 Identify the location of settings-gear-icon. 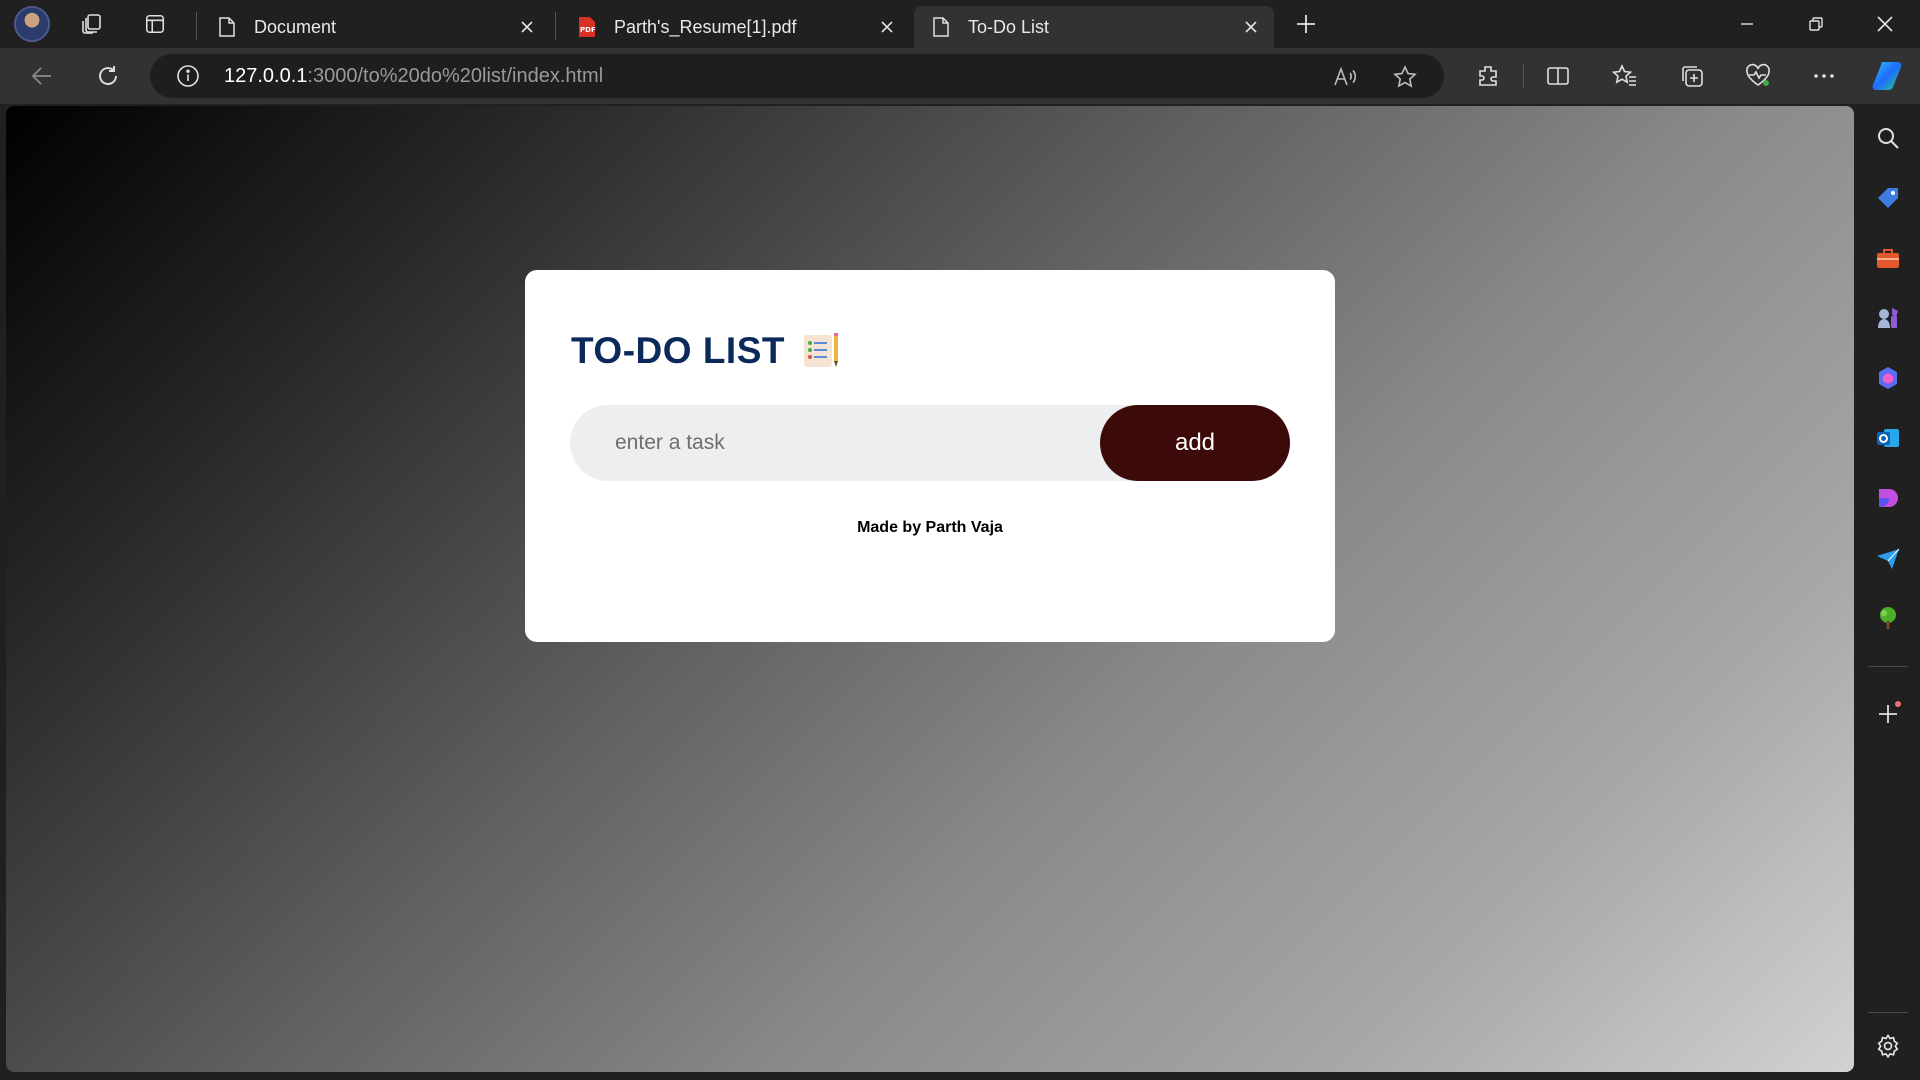
(1888, 1046).